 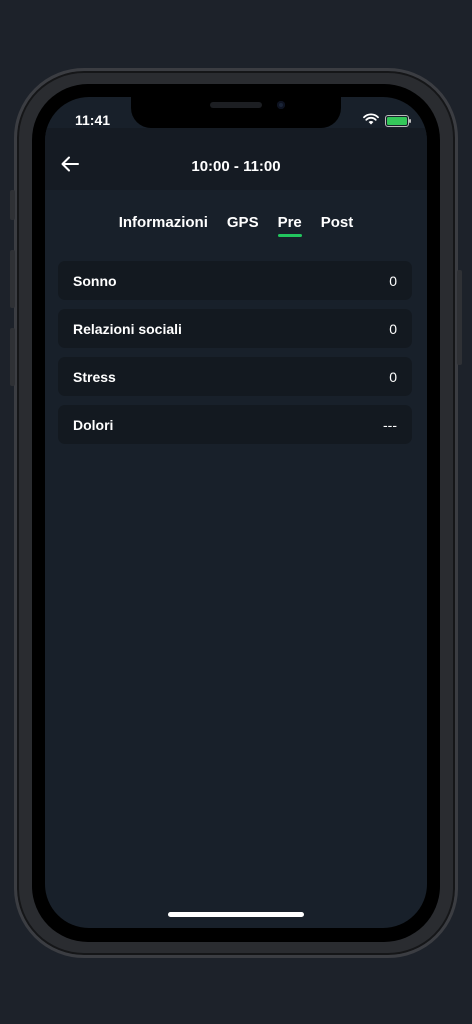 I want to click on app-header: 10:00 - 11:00, so click(x=236, y=159).